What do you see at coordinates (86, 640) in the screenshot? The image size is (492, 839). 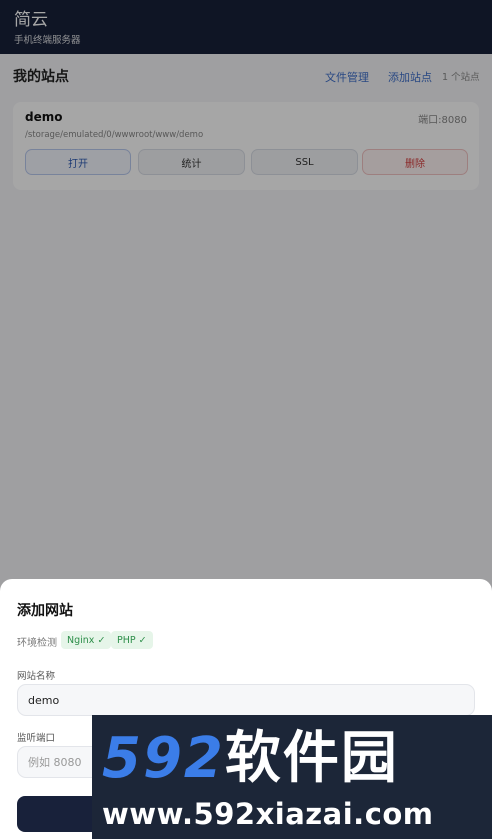 I see `nginx-status-badge: Nginx ✓` at bounding box center [86, 640].